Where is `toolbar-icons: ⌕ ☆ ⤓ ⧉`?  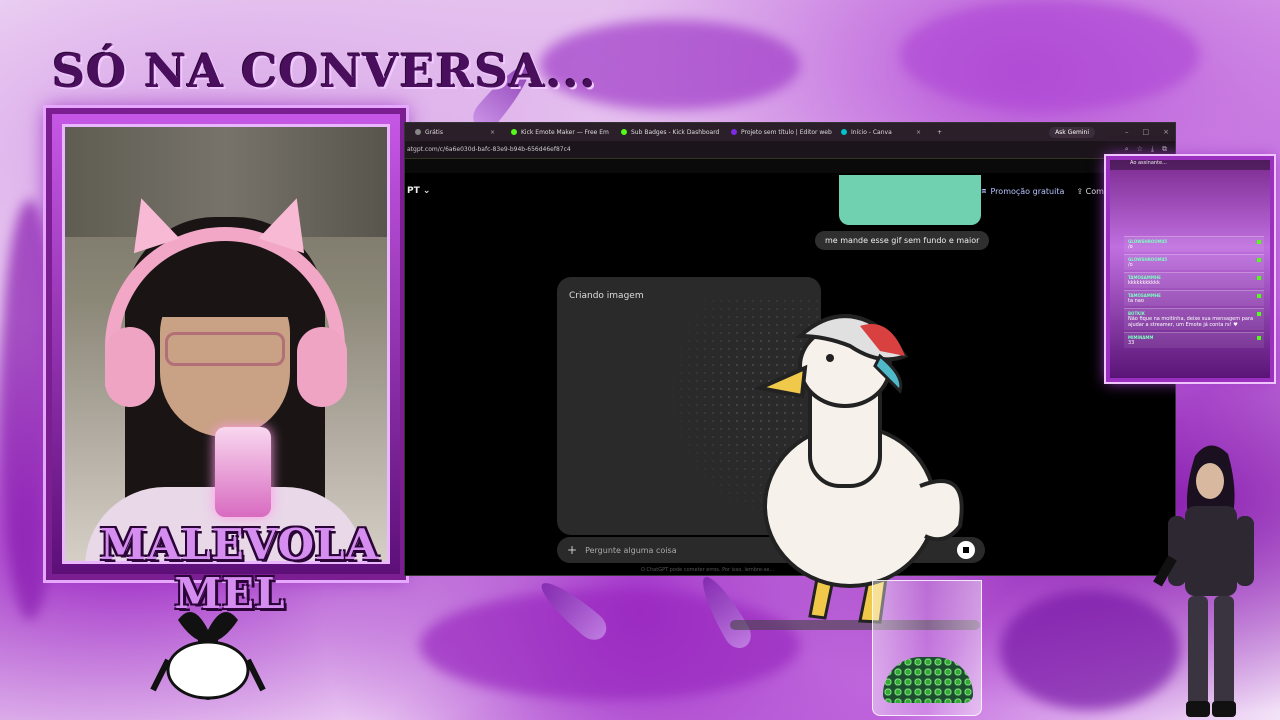
toolbar-icons: ⌕ ☆ ⤓ ⧉ is located at coordinates (1146, 149).